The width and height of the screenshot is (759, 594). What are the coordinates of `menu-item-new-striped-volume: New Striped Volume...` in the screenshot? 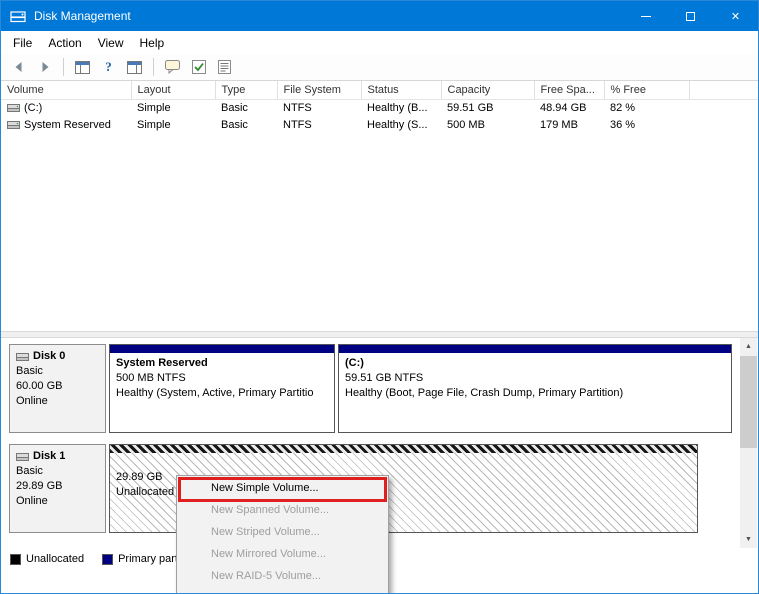 It's located at (265, 532).